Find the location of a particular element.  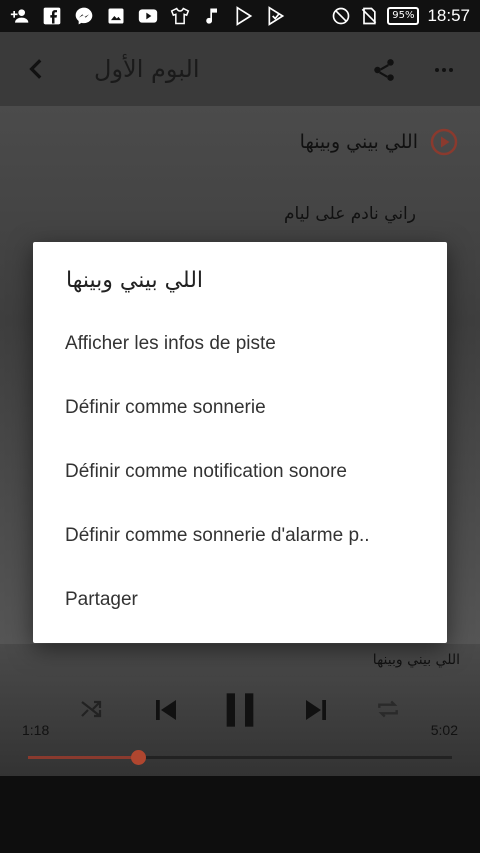

menu-item-set-notification: Définir comme notification sonore is located at coordinates (240, 472).